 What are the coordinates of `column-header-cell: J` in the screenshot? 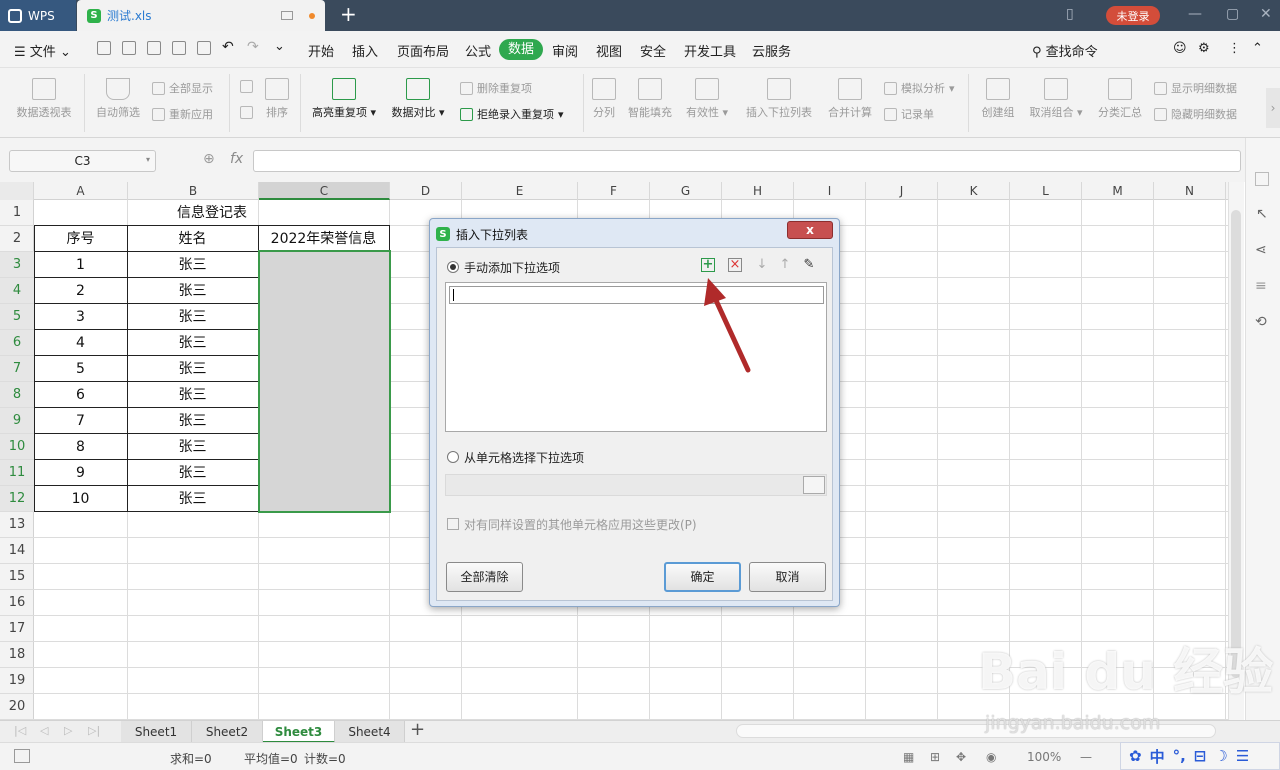 It's located at (902, 191).